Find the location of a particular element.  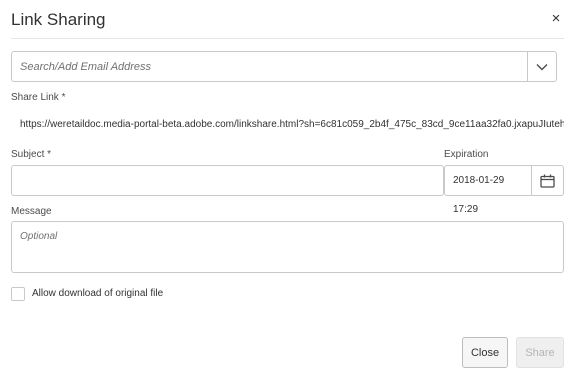

message-field is located at coordinates (287, 247).